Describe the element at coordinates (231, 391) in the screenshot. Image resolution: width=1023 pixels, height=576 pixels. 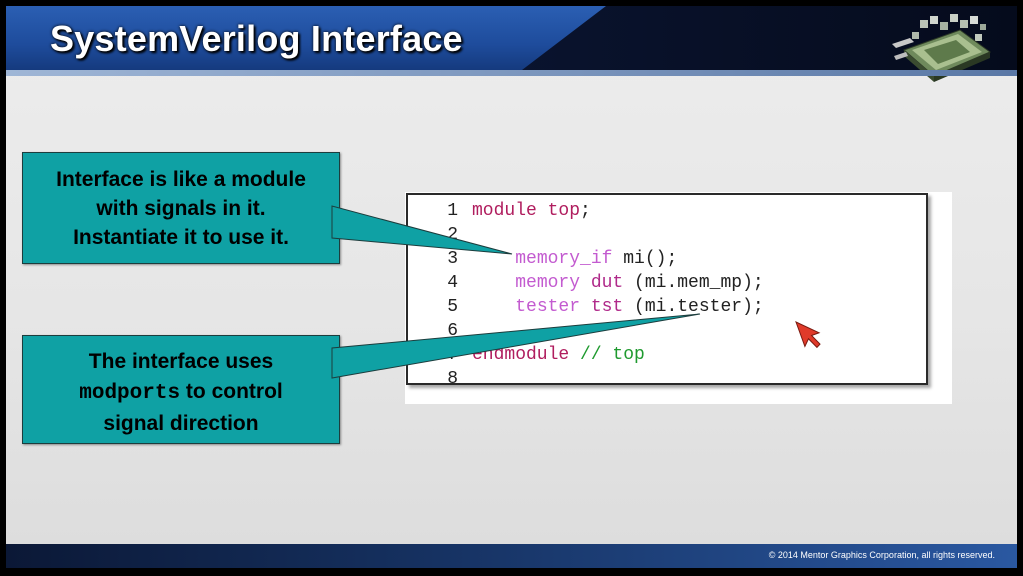
I see `callout-text-fragment: to control` at that location.